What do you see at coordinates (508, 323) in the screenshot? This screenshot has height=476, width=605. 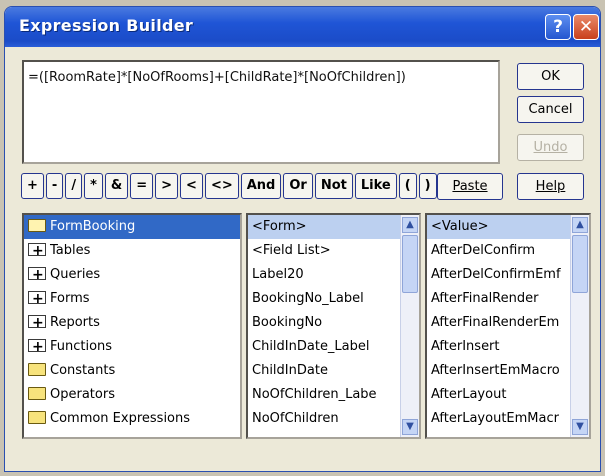 I see `list-item: AfterFinalRenderEm` at bounding box center [508, 323].